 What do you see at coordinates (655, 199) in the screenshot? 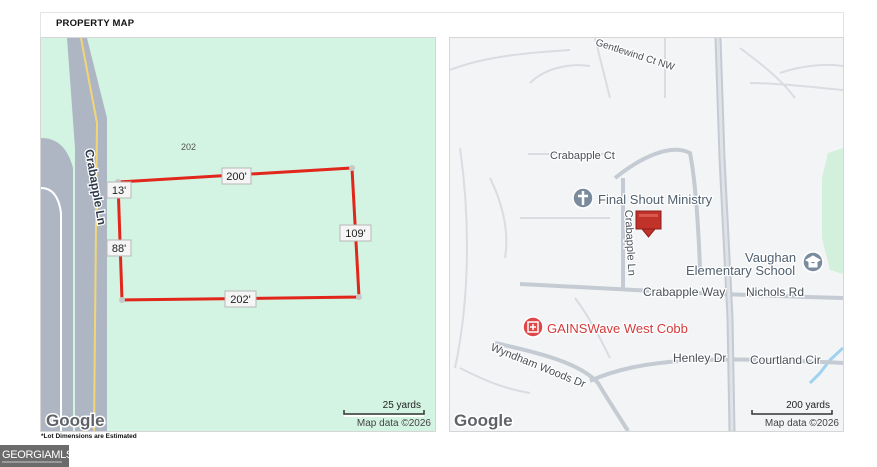
I see `poi-label: Final Shout Ministry` at bounding box center [655, 199].